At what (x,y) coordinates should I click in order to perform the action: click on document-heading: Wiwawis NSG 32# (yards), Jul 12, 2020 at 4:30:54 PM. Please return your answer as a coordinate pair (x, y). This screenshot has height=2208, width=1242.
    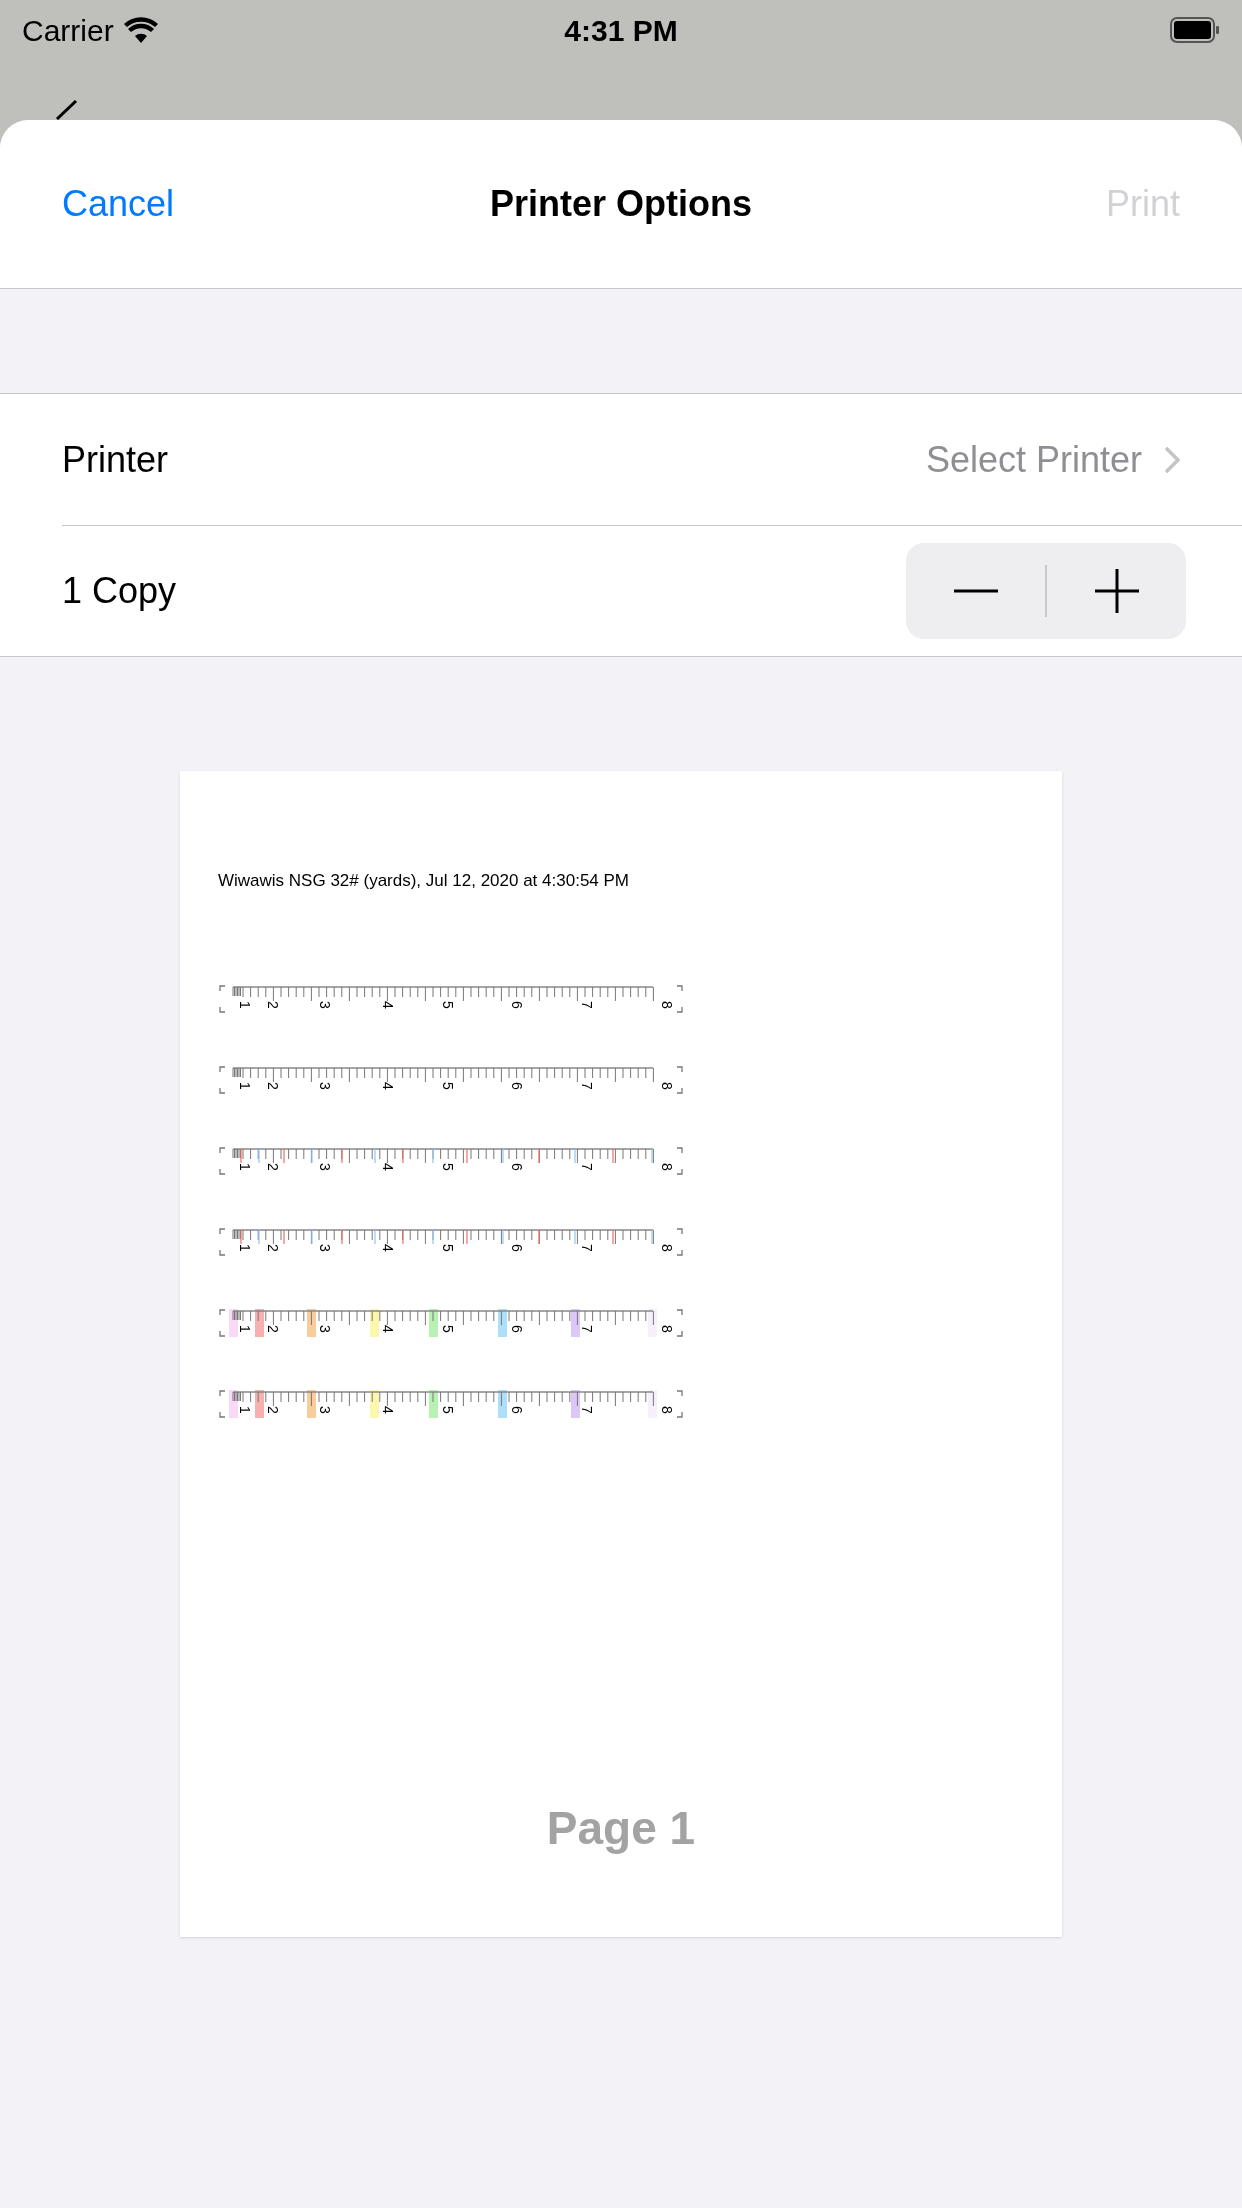
    Looking at the image, I should click on (424, 881).